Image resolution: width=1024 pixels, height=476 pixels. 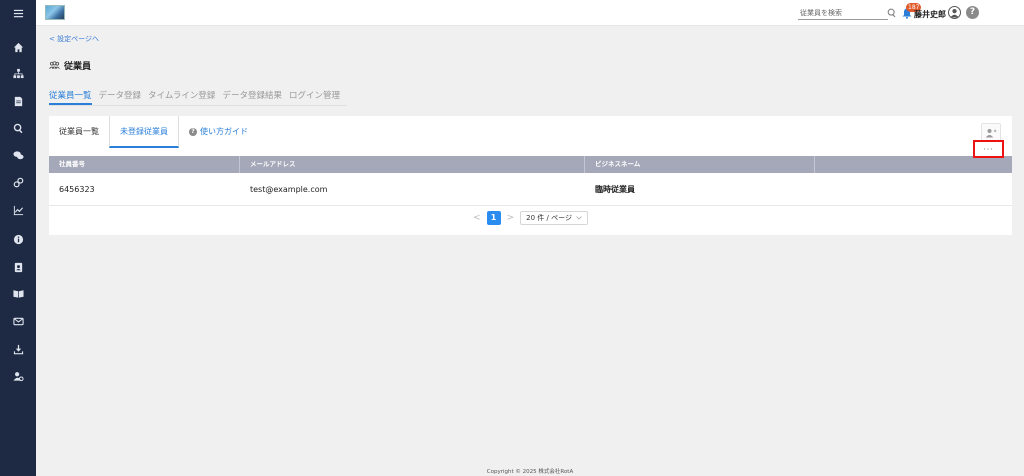 I want to click on page-title-row: 従業員, so click(x=70, y=65).